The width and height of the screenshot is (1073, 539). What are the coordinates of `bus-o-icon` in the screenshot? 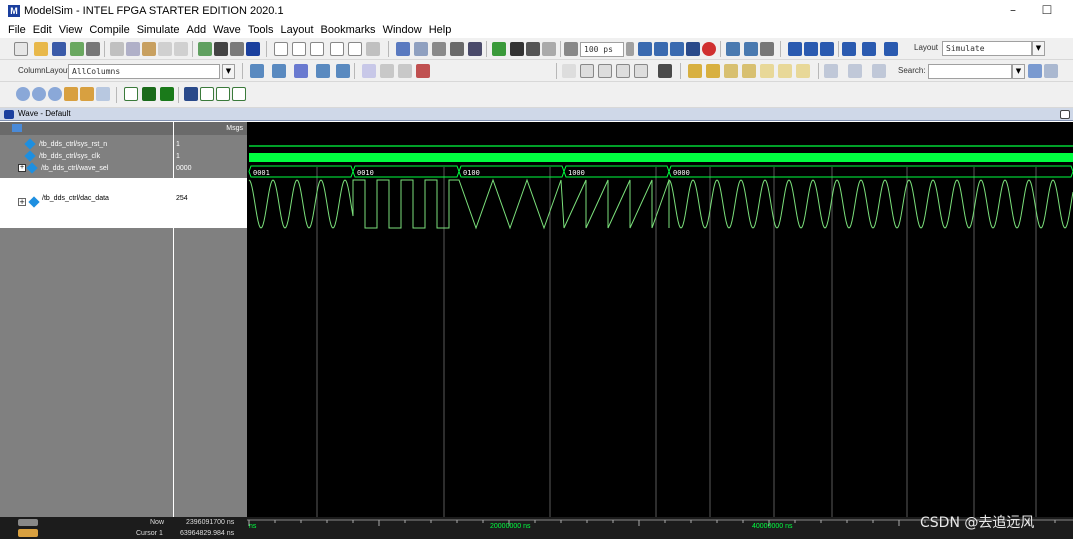 It's located at (299, 49).